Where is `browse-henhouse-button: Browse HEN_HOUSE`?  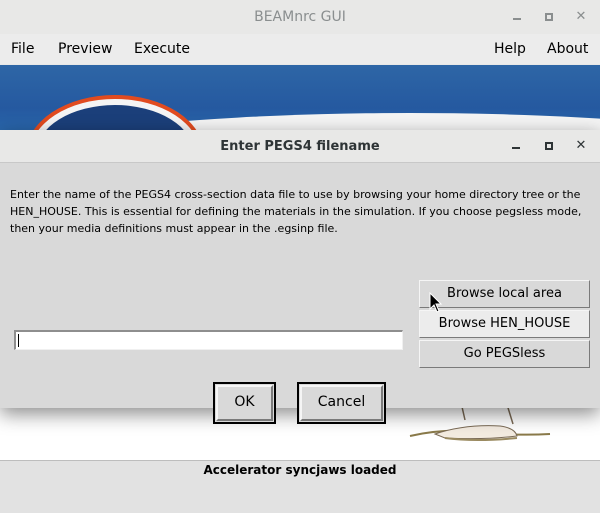
browse-henhouse-button: Browse HEN_HOUSE is located at coordinates (504, 324).